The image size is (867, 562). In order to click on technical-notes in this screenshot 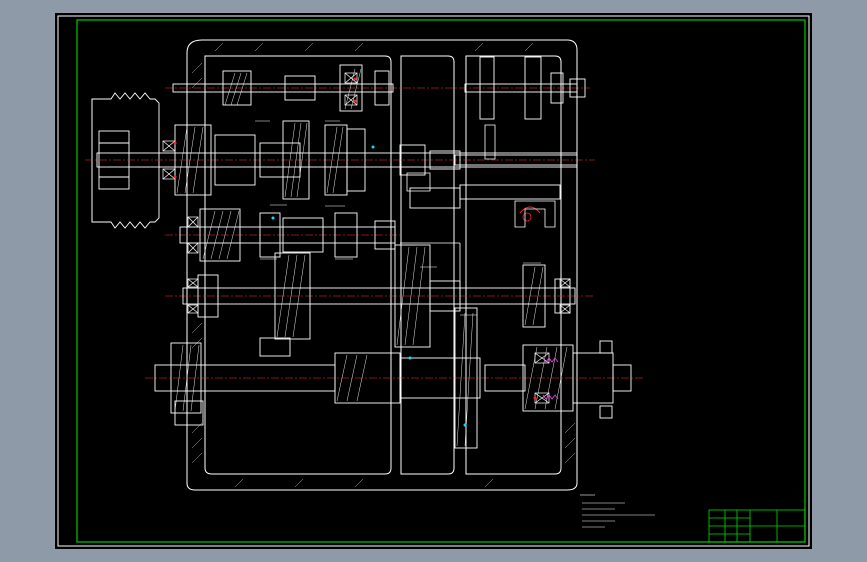, I will do `click(617, 511)`.